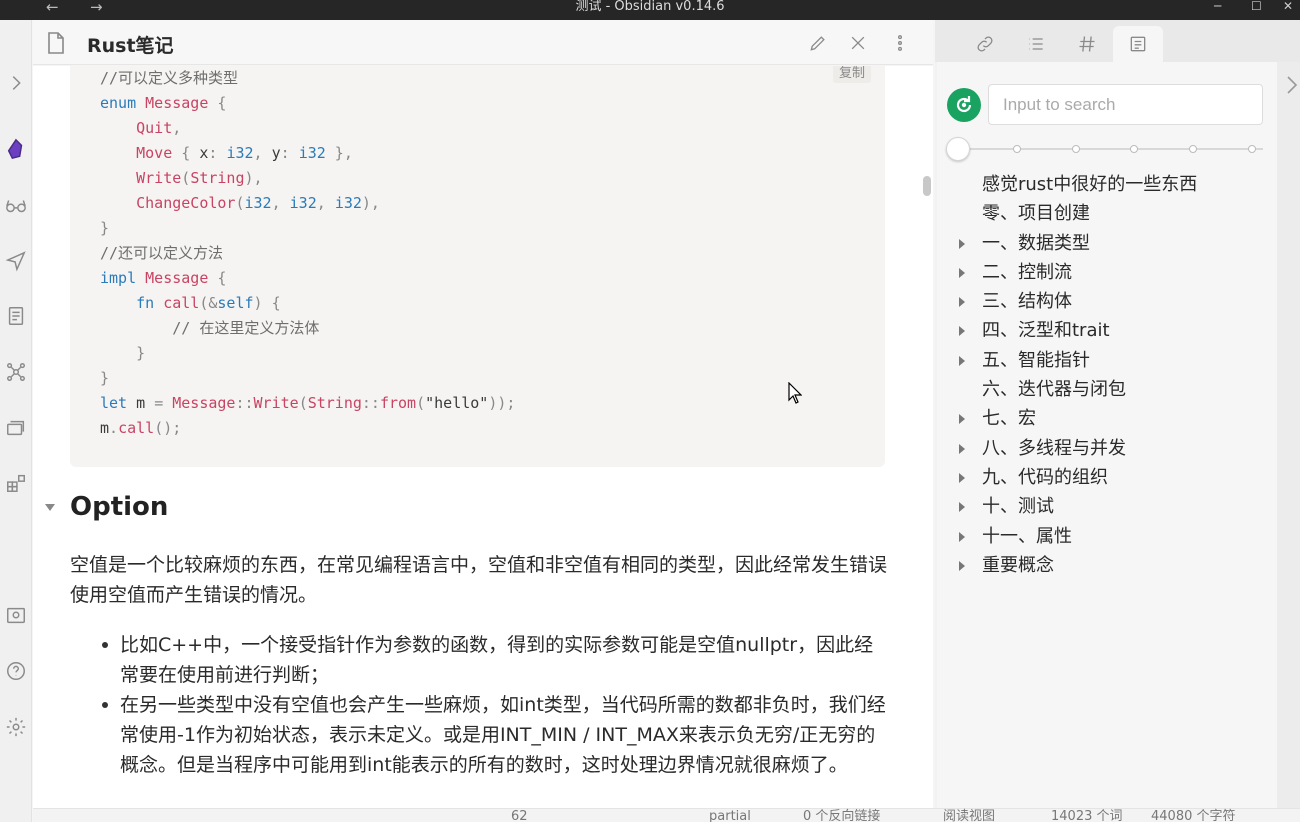  Describe the element at coordinates (16, 372) in the screenshot. I see `graph-icon` at that location.